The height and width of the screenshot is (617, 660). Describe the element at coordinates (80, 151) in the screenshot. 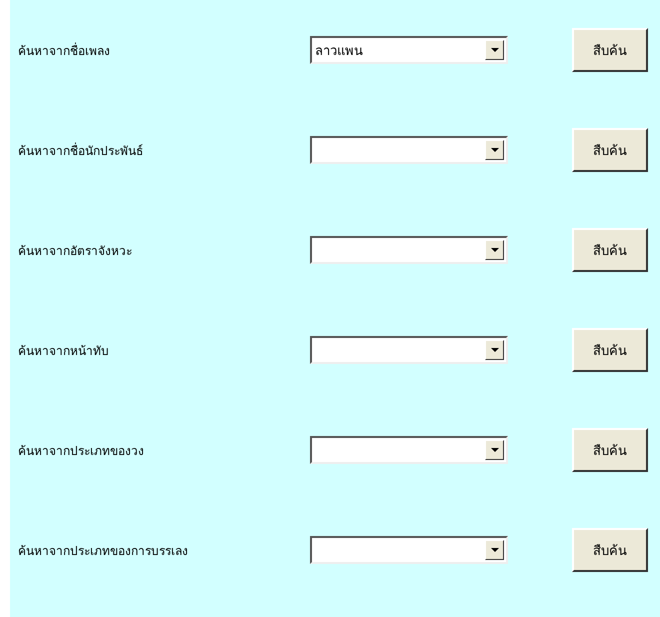

I see `field-label: ค้นหาจากชื่อนักประพันธ์` at that location.